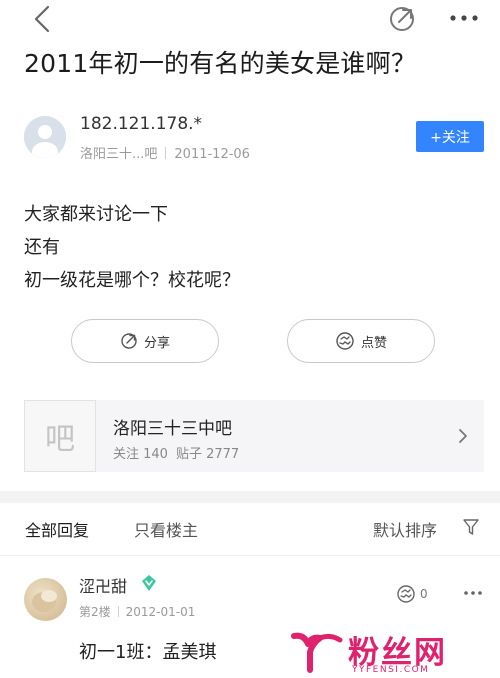 The width and height of the screenshot is (500, 678). What do you see at coordinates (254, 436) in the screenshot?
I see `forum-card: 吧 洛阳三十三中吧 关注 140 贴子 2777` at bounding box center [254, 436].